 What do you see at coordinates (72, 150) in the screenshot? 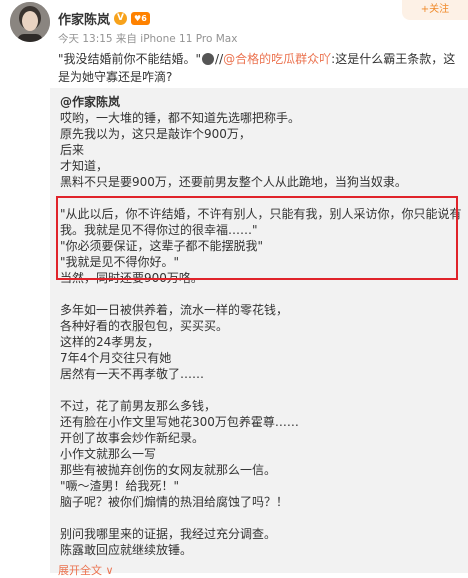
I see `repost-line: 后来` at bounding box center [72, 150].